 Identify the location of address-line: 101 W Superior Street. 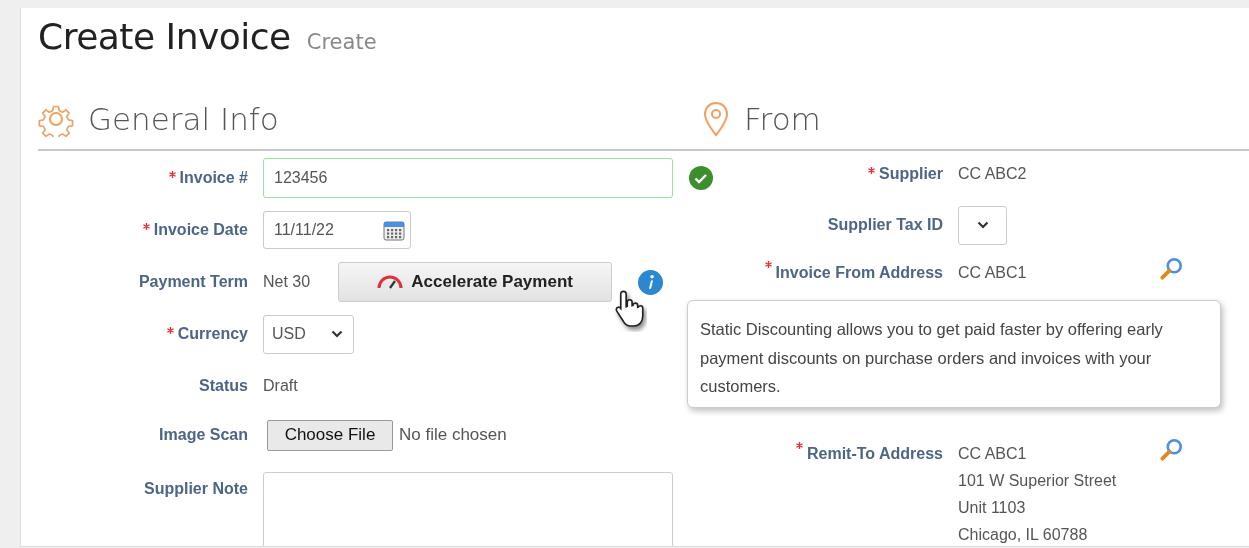
(1038, 481).